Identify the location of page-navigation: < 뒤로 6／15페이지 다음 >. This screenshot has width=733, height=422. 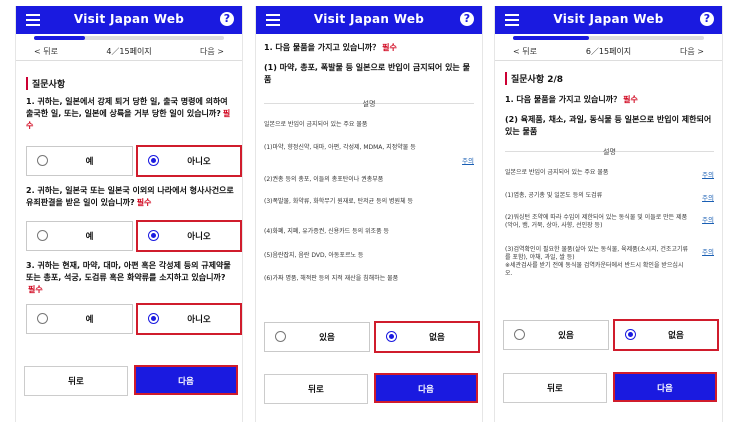
(608, 47).